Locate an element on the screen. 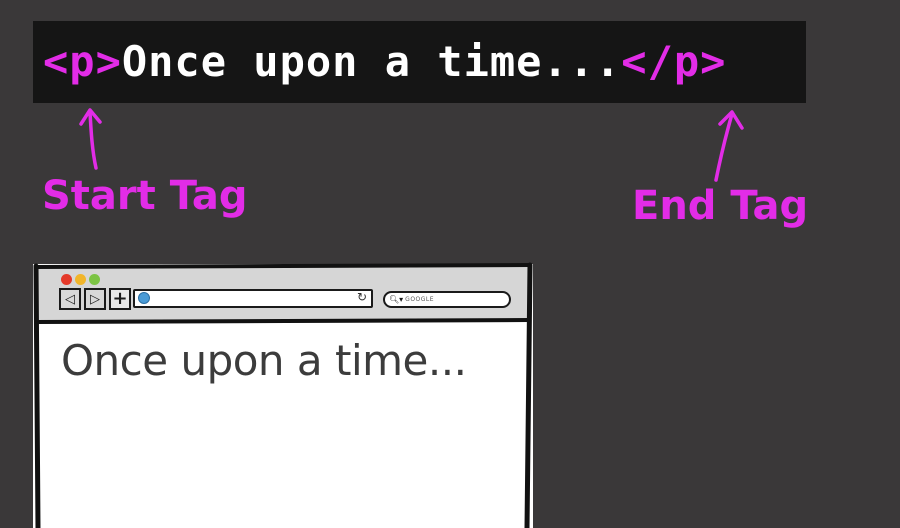  code-line: <p>Once upon a time...</p> is located at coordinates (384, 62).